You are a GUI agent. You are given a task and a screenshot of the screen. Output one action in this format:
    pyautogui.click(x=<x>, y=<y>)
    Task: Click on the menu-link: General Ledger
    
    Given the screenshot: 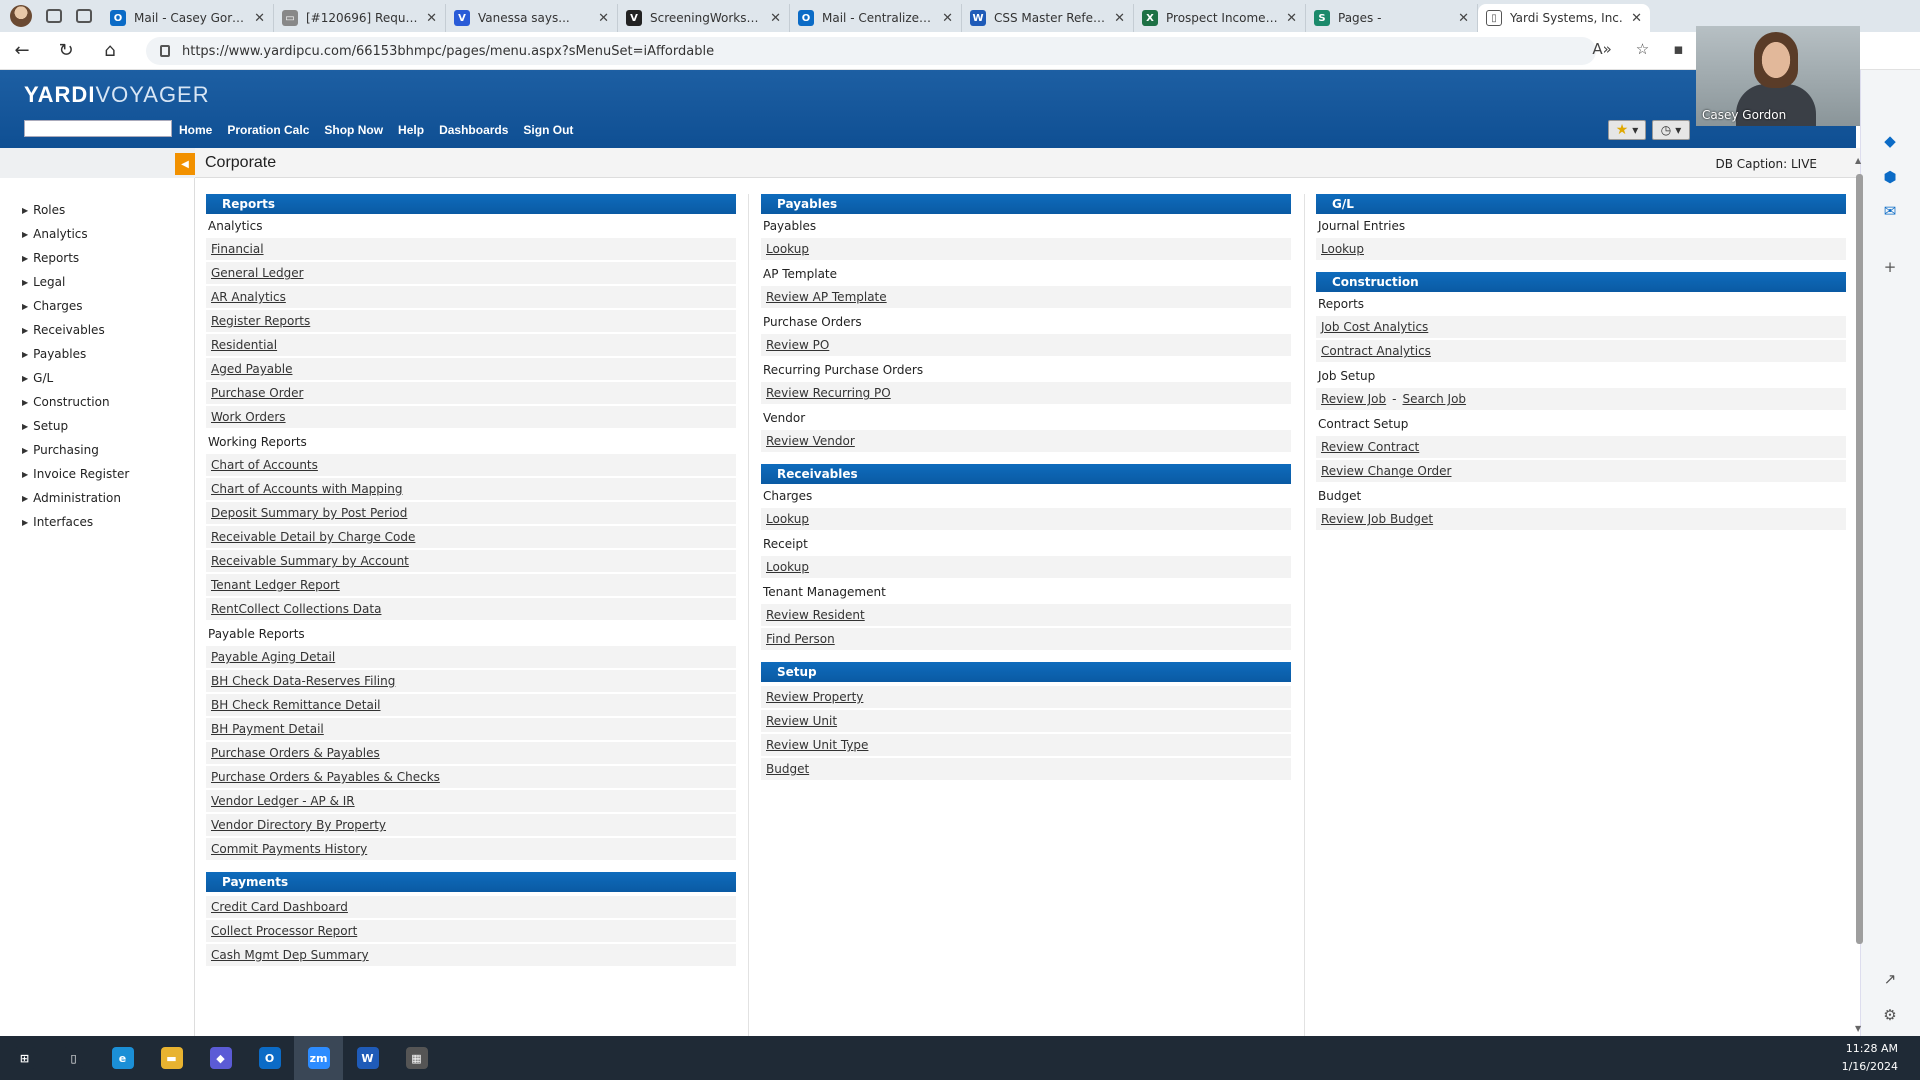 What is the action you would take?
    pyautogui.click(x=257, y=273)
    